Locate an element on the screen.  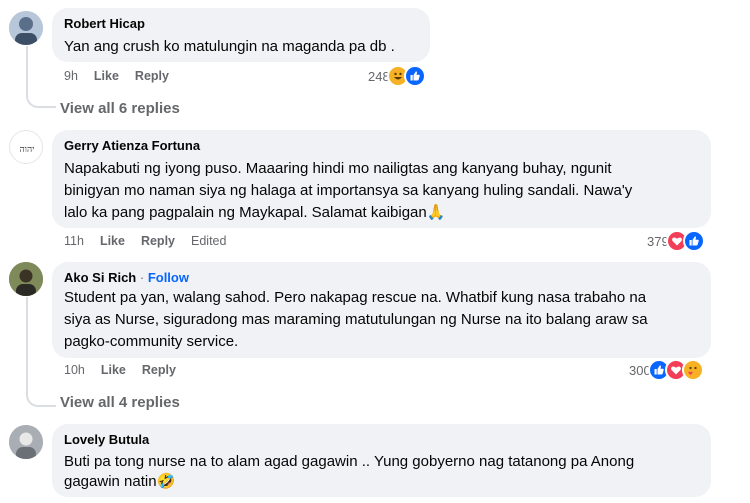
reaction-summary: 300 is located at coordinates (666, 370).